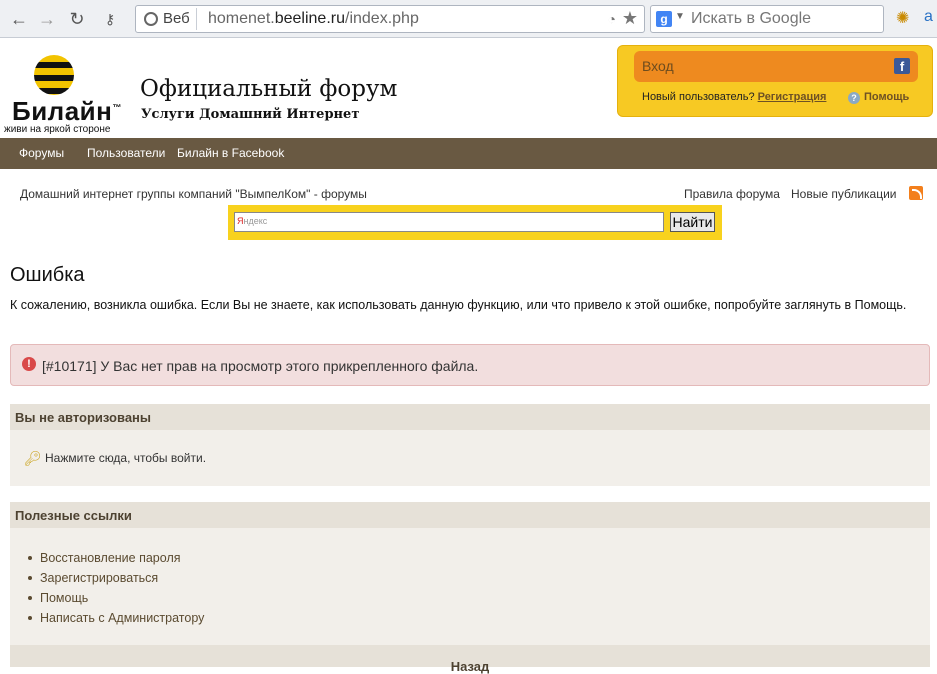 This screenshot has height=674, width=937. I want to click on nav-item-users: Пользователи, so click(126, 153).